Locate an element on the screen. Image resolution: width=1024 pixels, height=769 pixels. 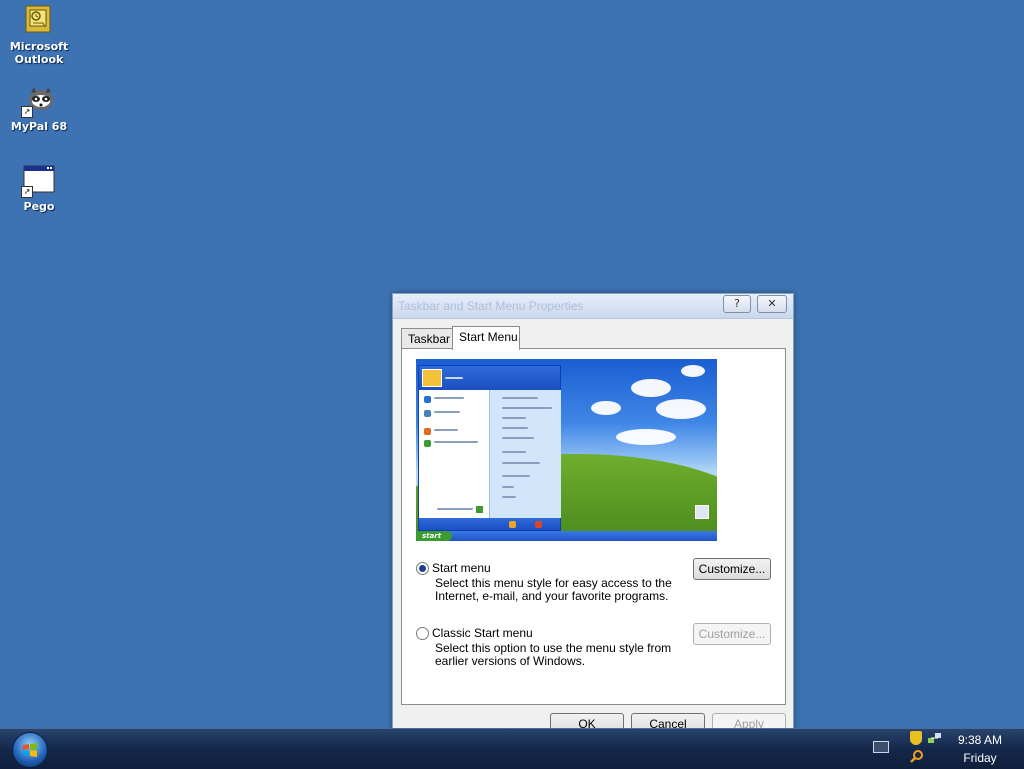
desktop-icon-pego: ↗ Pego is located at coordinates (39, 188).